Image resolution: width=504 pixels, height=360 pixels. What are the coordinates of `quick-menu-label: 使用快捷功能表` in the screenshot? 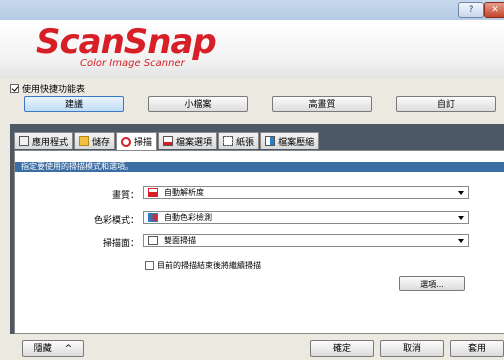 It's located at (54, 89).